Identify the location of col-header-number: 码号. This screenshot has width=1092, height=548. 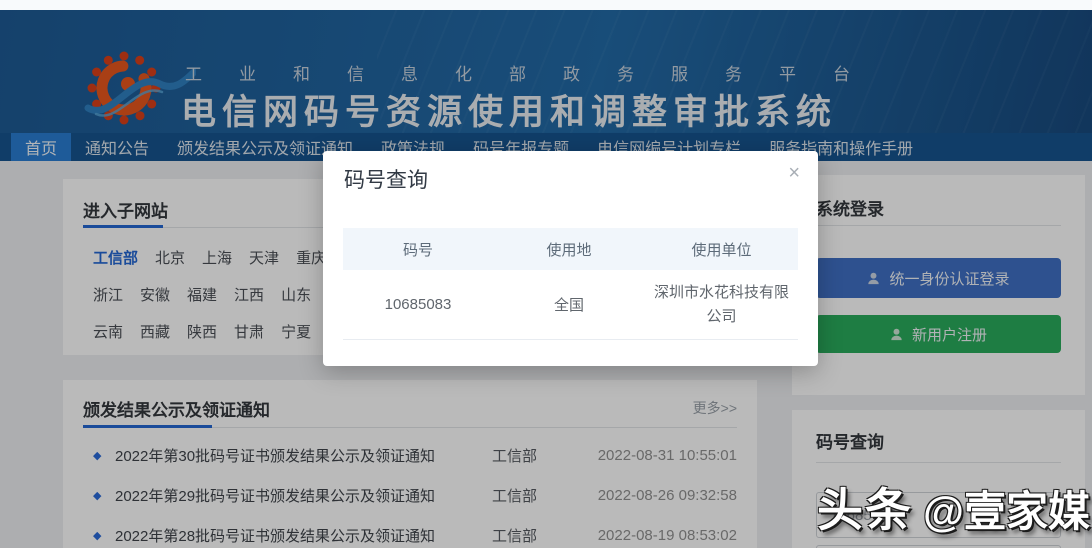
(417, 250).